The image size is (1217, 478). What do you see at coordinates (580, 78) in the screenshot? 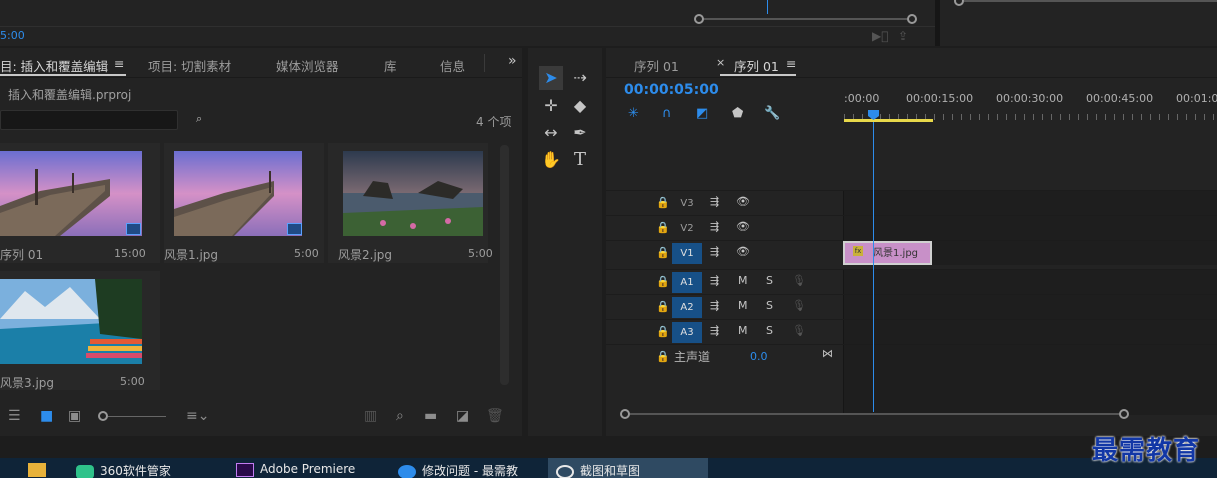
I see `track-select-tool-icon: ⇢` at bounding box center [580, 78].